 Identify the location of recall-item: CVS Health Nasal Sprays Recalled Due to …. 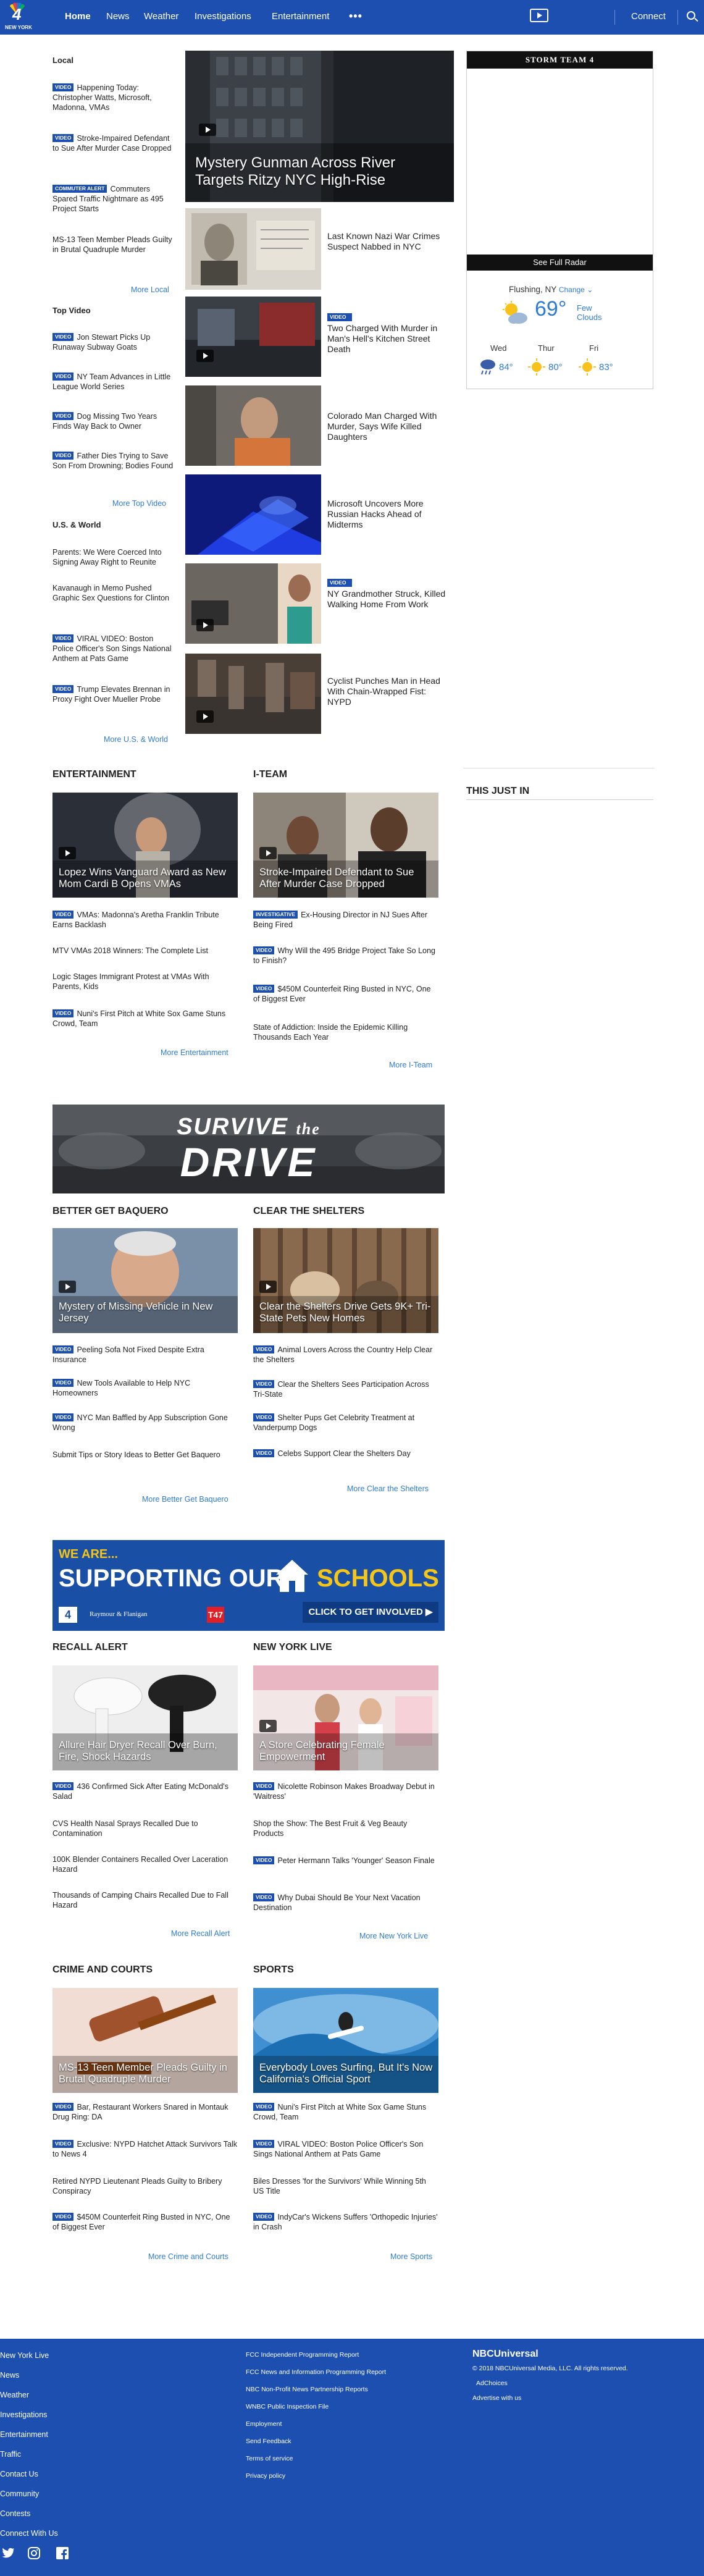
(145, 1828).